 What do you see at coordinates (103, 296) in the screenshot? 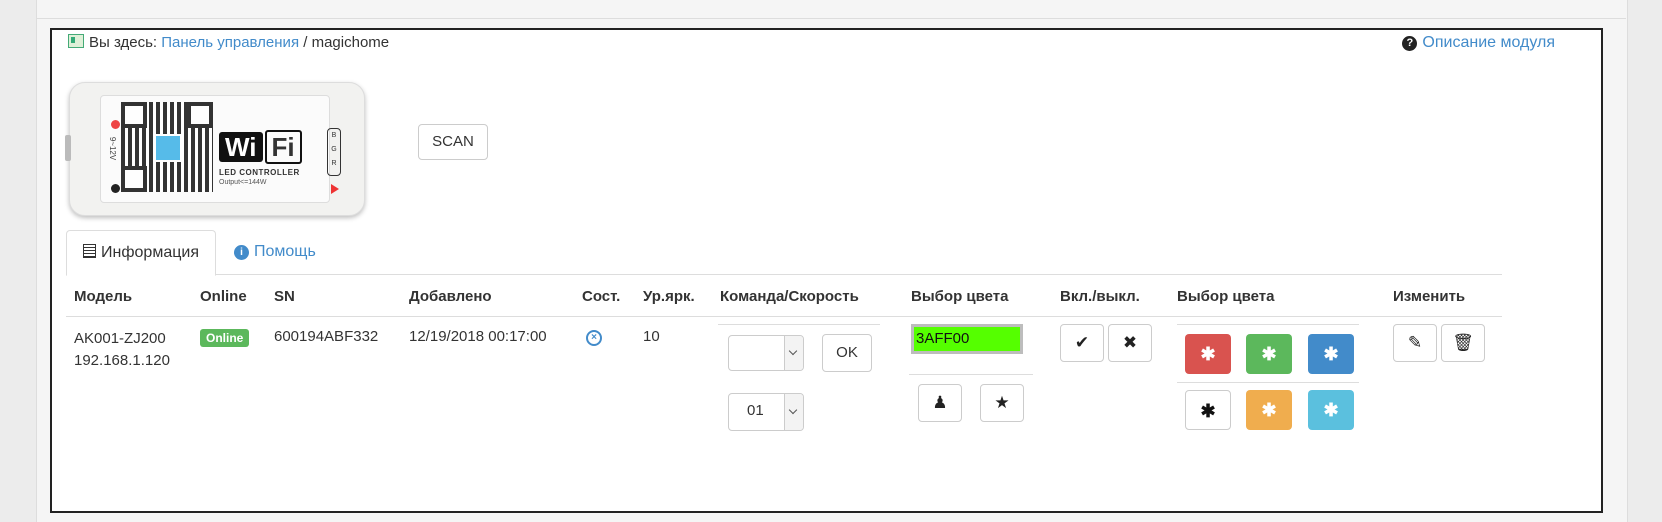
I see `header-model: Модель` at bounding box center [103, 296].